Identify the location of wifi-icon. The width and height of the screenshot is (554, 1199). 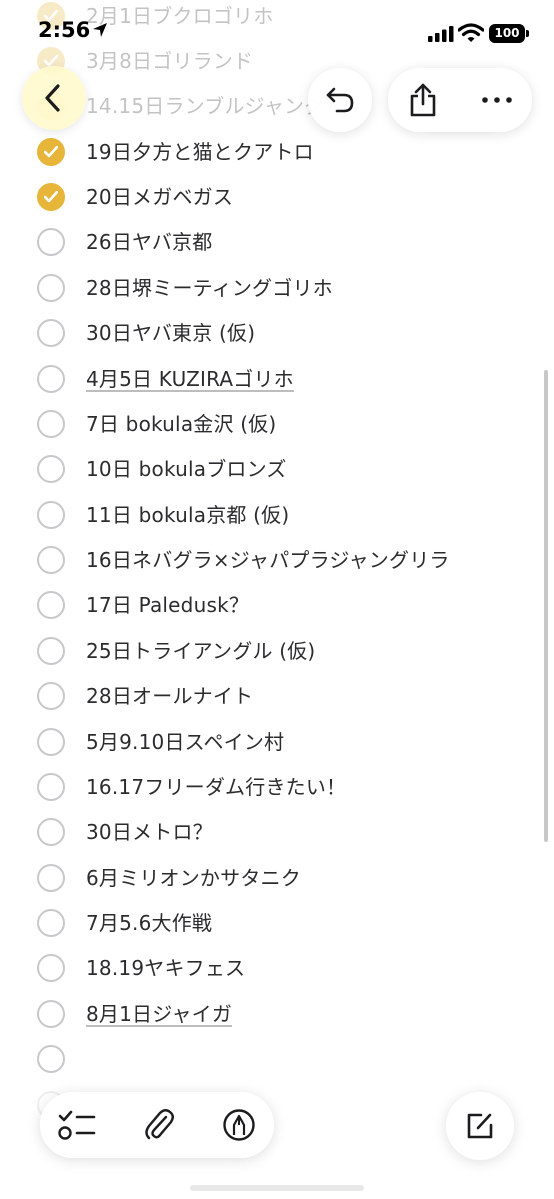
(471, 32).